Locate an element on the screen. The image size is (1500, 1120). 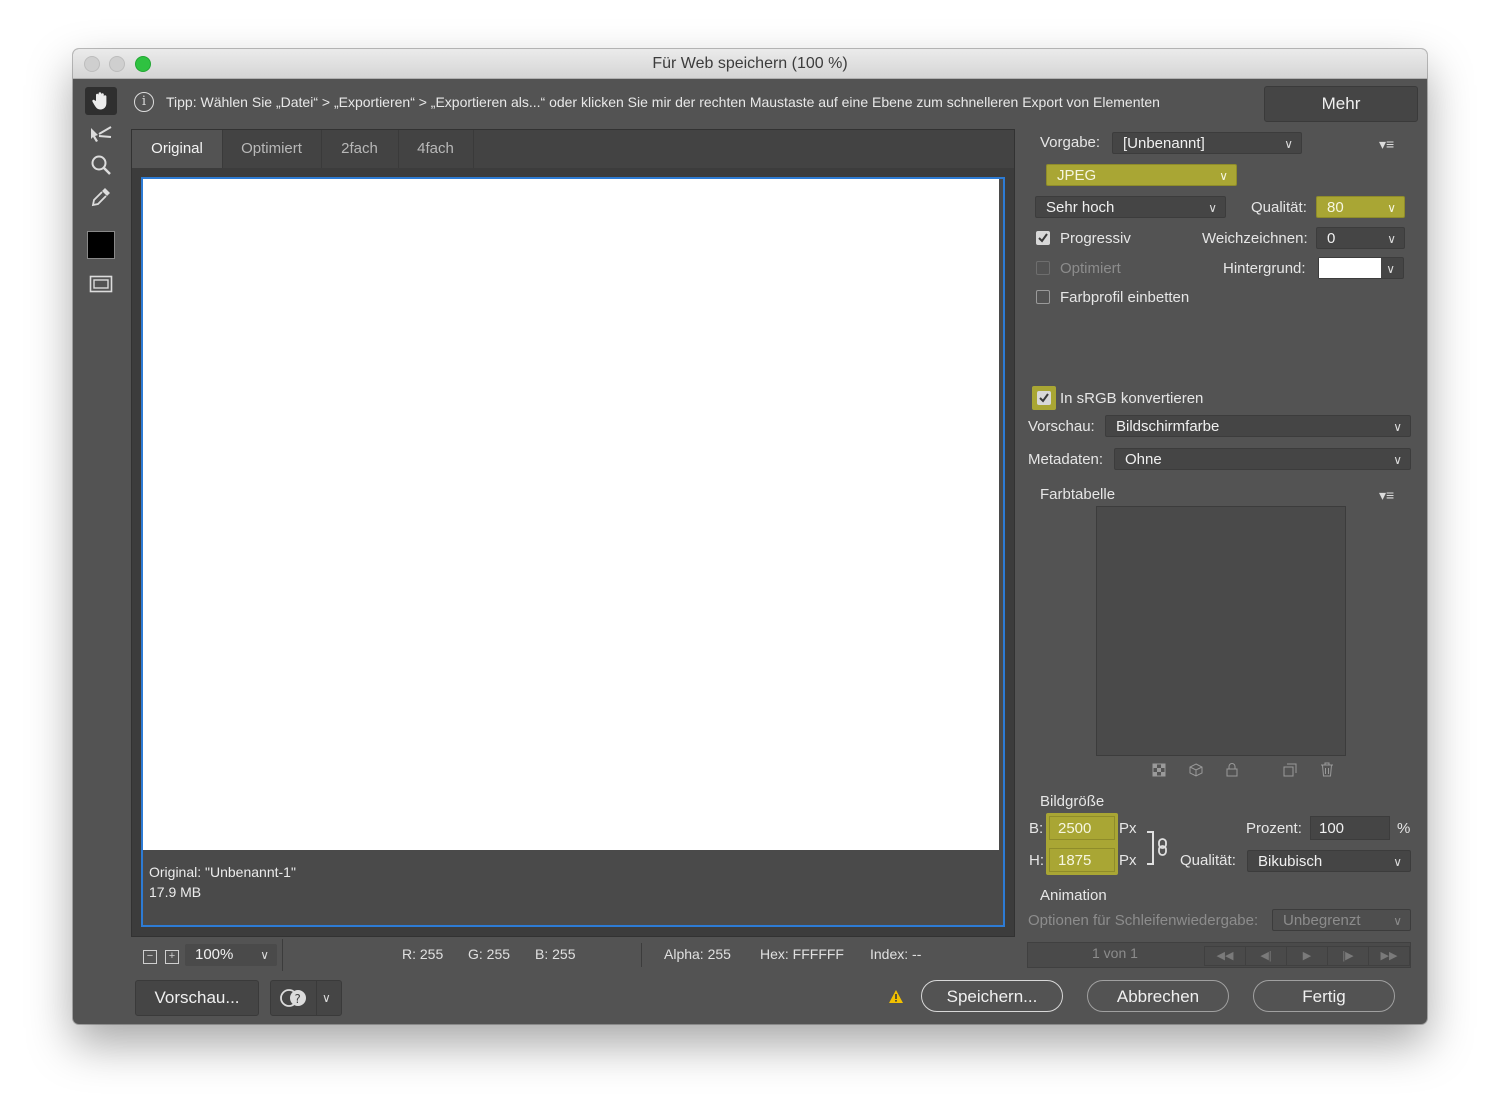
constrain-proportions-icon is located at coordinates (1158, 848).